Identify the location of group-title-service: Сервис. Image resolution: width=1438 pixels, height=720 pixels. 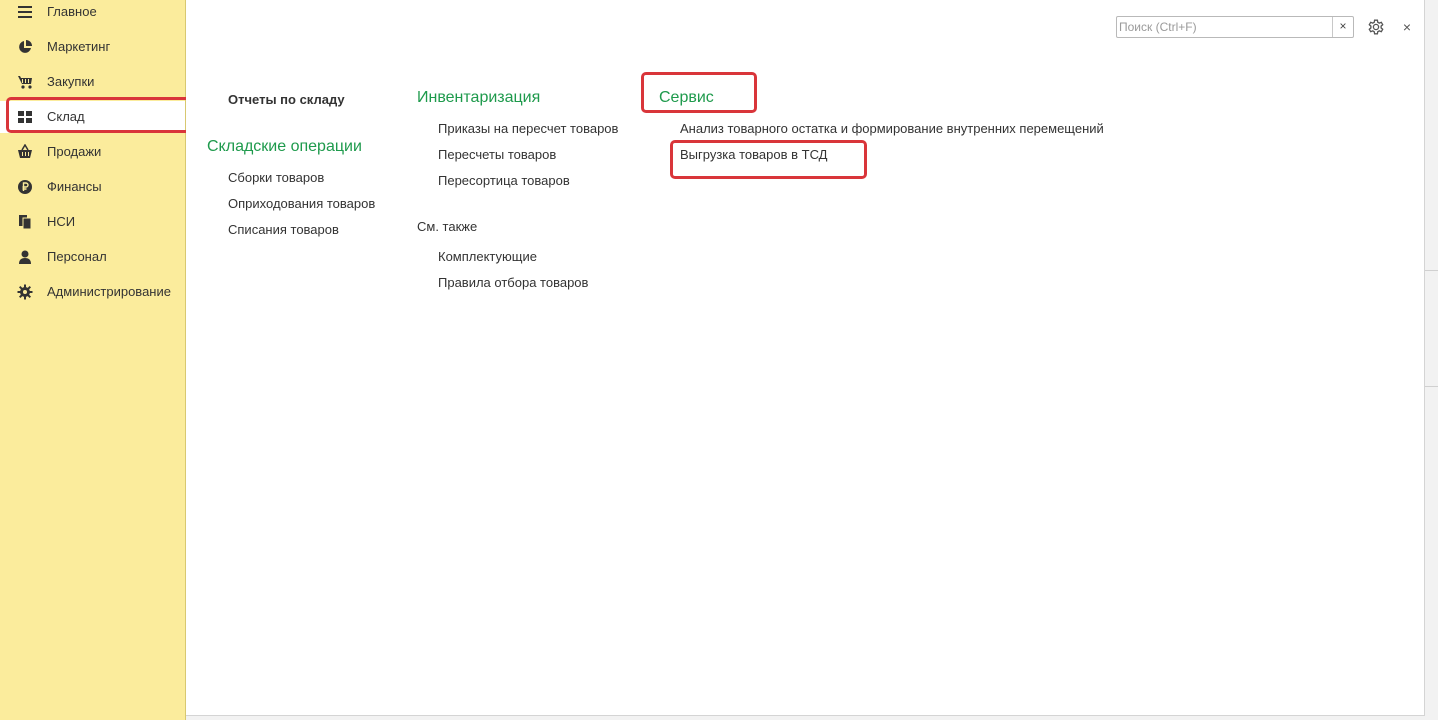
(686, 97).